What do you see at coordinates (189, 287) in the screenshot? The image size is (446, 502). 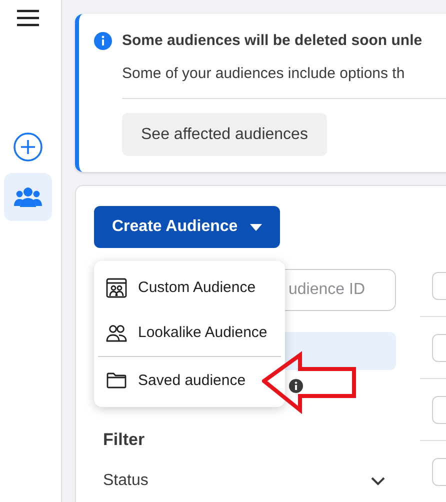 I see `menu-item: Custom Audience` at bounding box center [189, 287].